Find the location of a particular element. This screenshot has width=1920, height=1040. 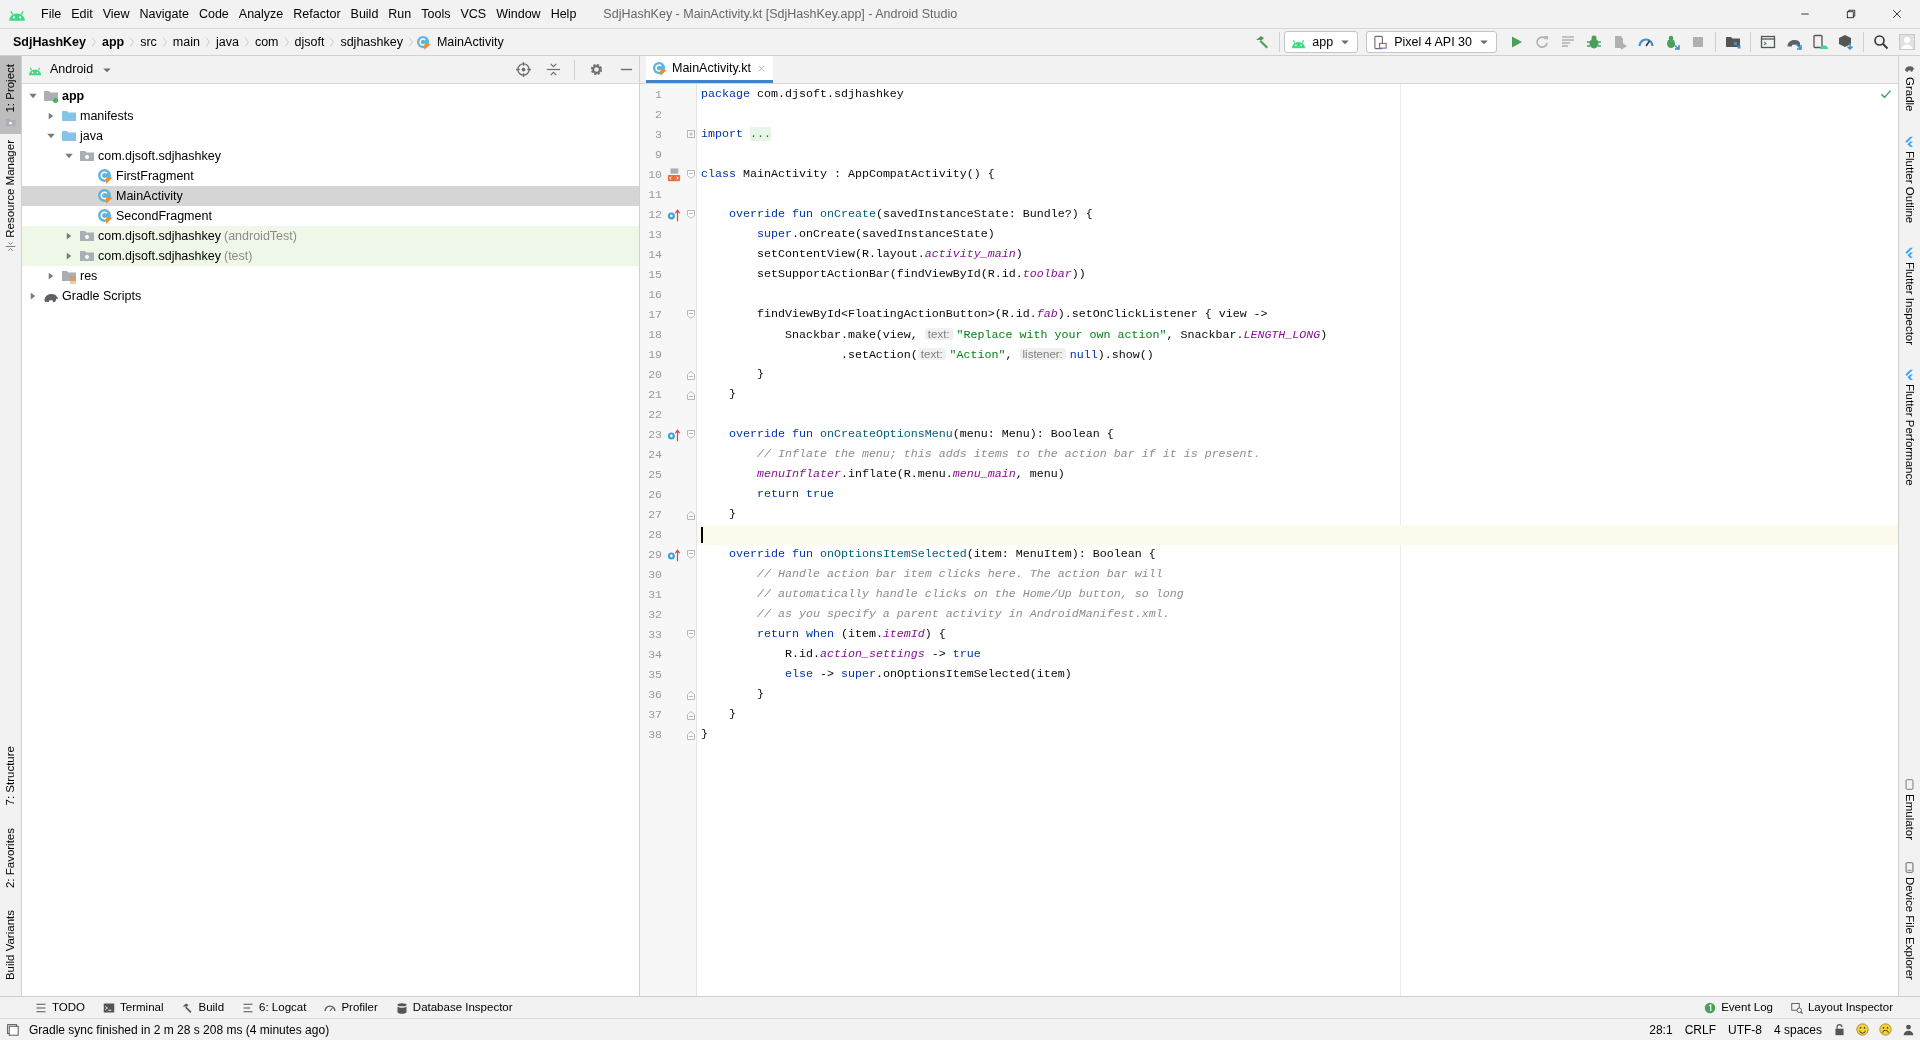

screen-icon is located at coordinates (1768, 42).